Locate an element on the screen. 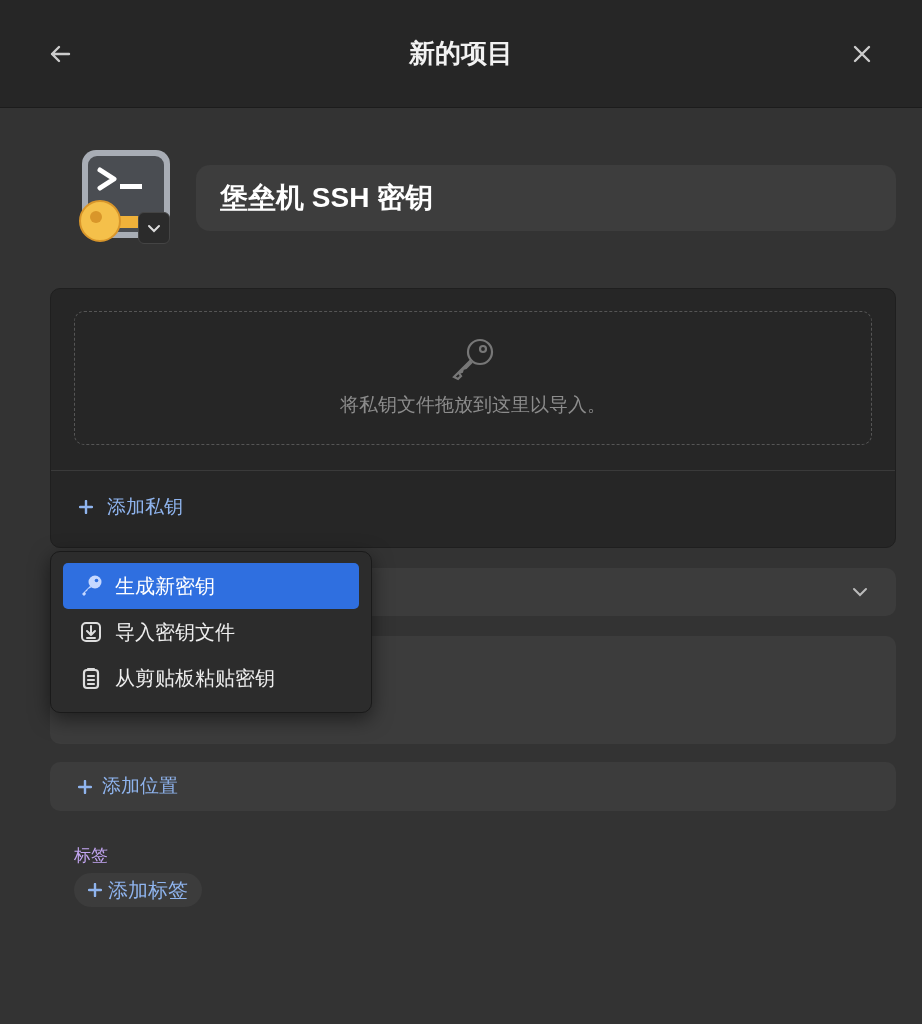  add-location-button: 添加位置 is located at coordinates (128, 786).